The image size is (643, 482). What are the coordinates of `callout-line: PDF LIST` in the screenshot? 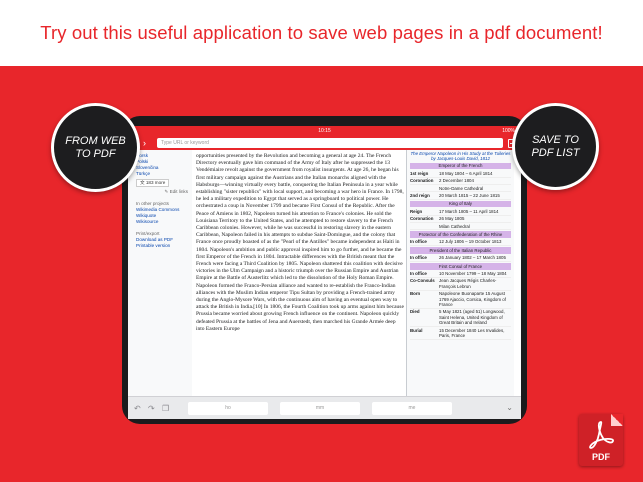 It's located at (555, 152).